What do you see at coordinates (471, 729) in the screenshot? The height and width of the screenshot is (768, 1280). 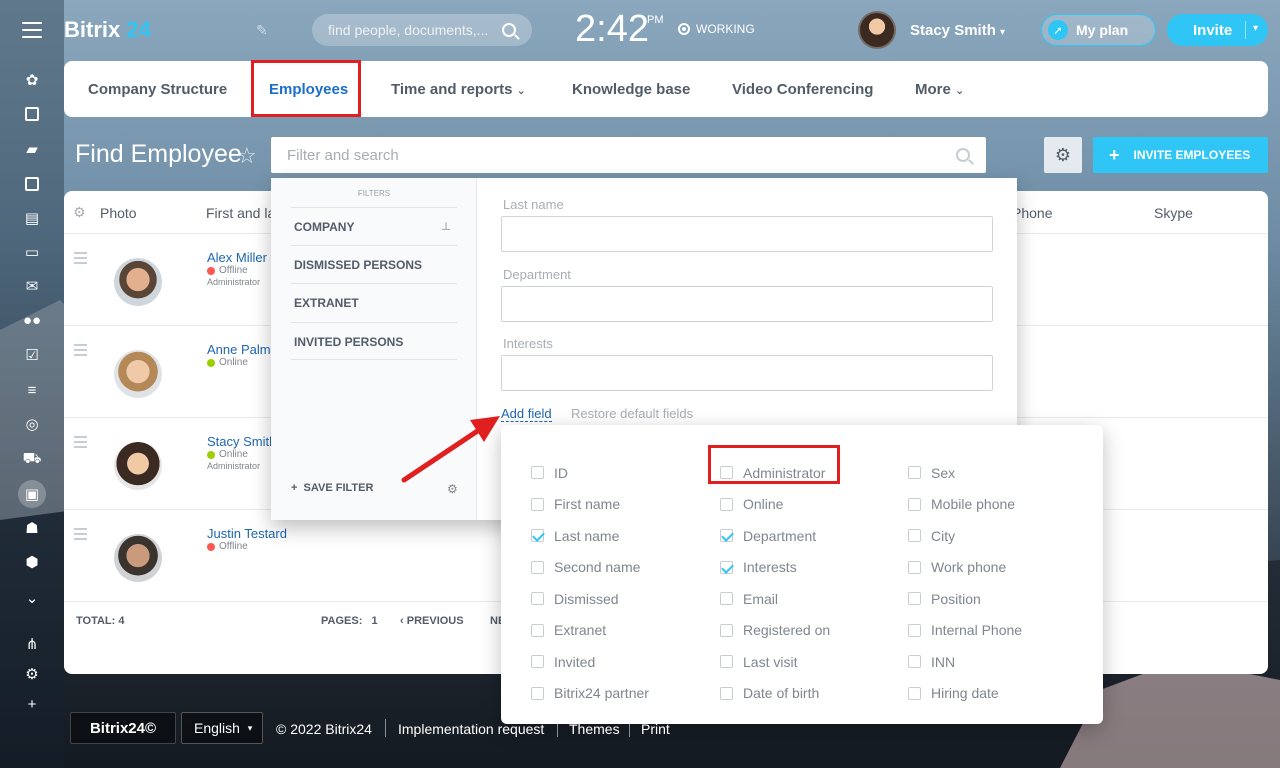 I see `implementation-request-link: Implementation request` at bounding box center [471, 729].